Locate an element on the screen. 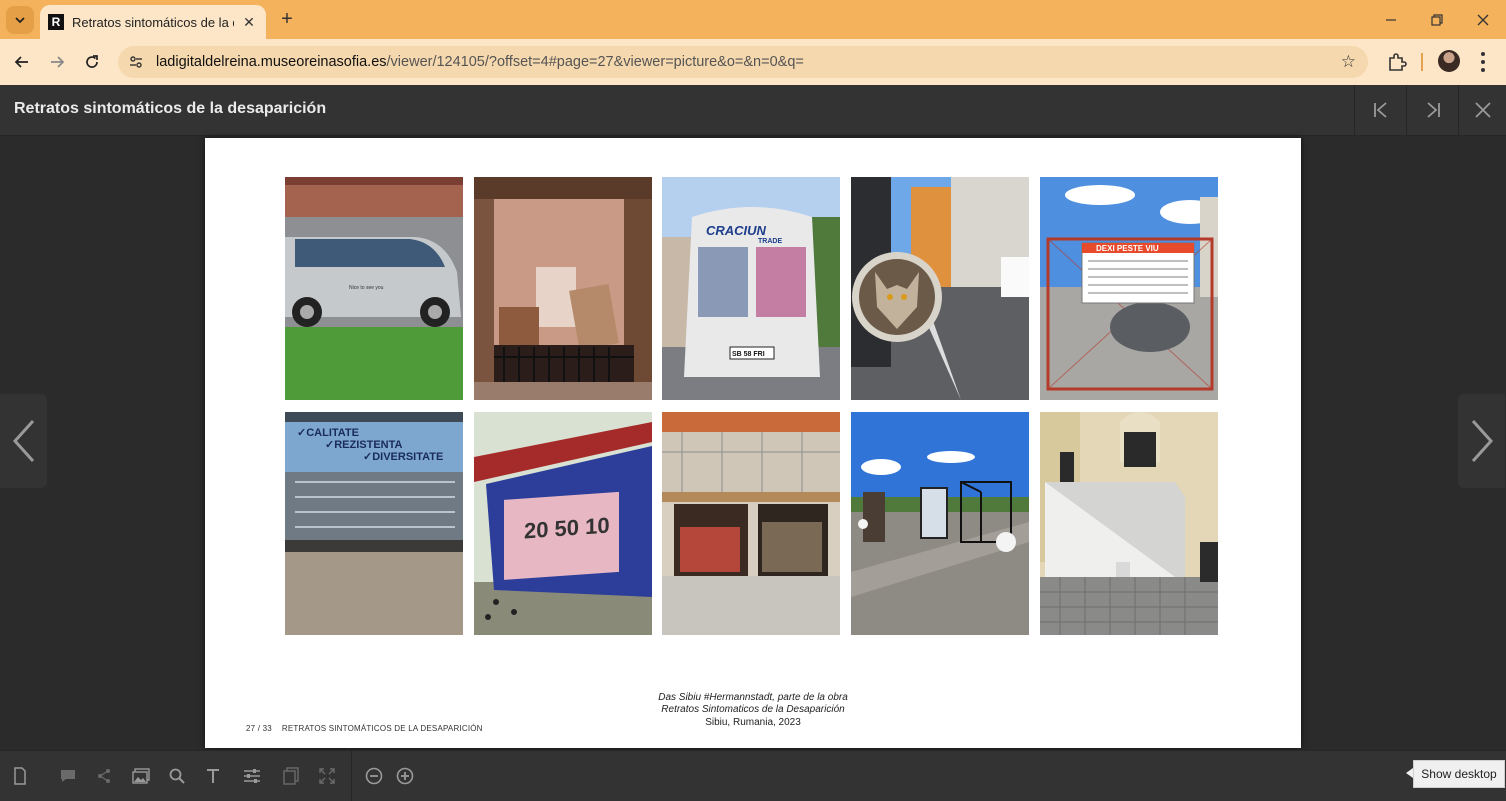 This screenshot has width=1506, height=801. tooltip-tail is located at coordinates (1409, 773).